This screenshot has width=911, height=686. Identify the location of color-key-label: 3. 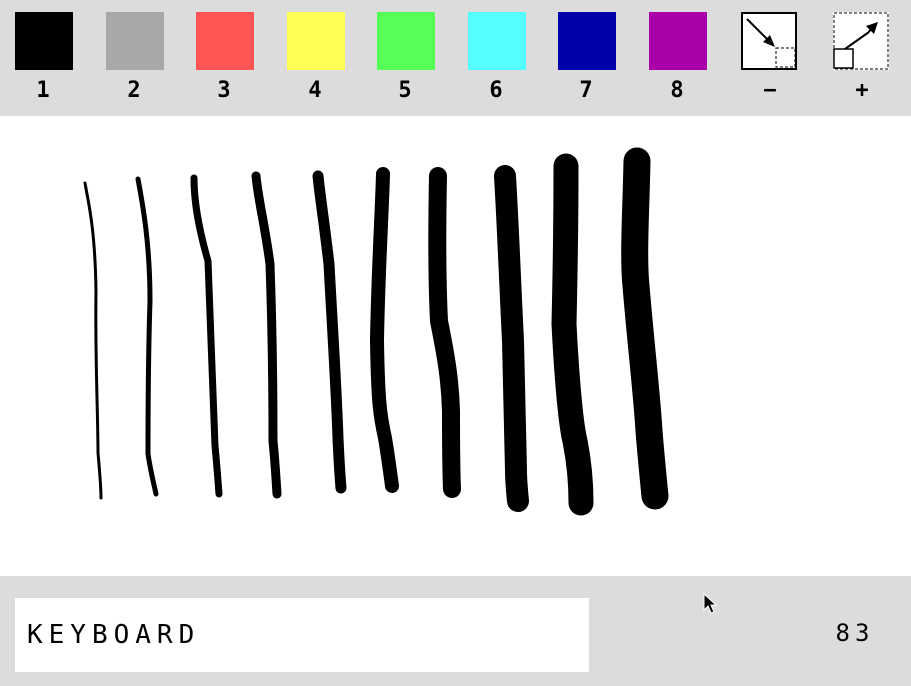
(224, 90).